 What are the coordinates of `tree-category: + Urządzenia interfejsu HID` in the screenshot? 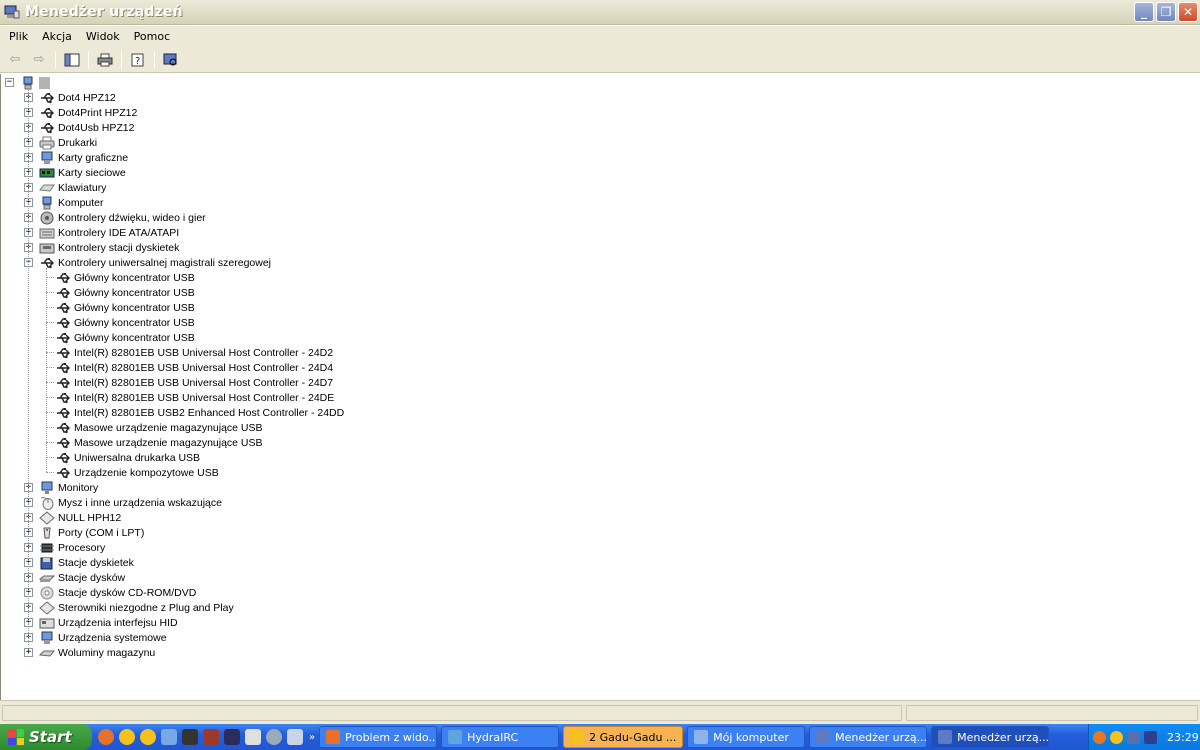 It's located at (101, 622).